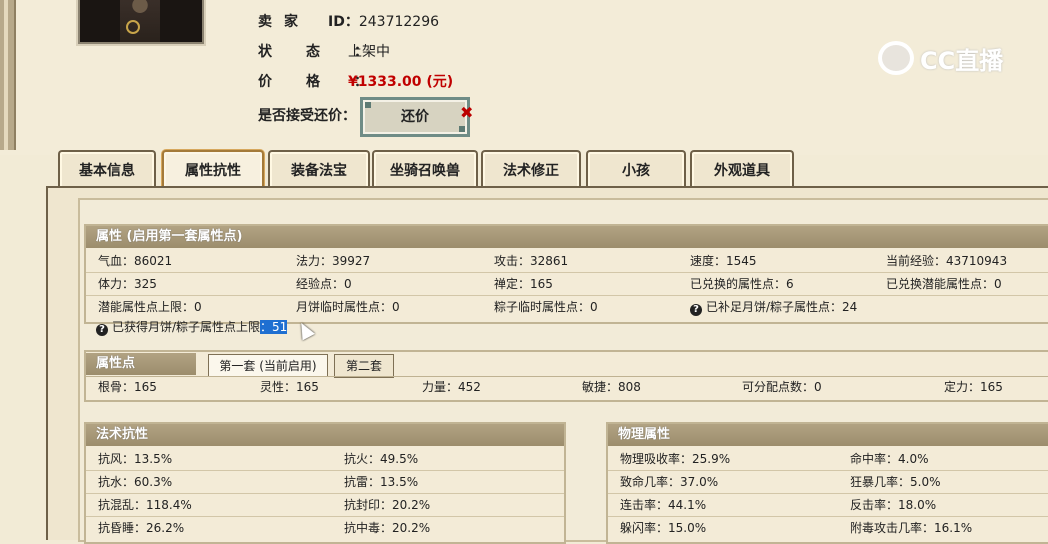 Image resolution: width=1048 pixels, height=544 pixels. Describe the element at coordinates (8, 75) in the screenshot. I see `left-frame-border` at that location.